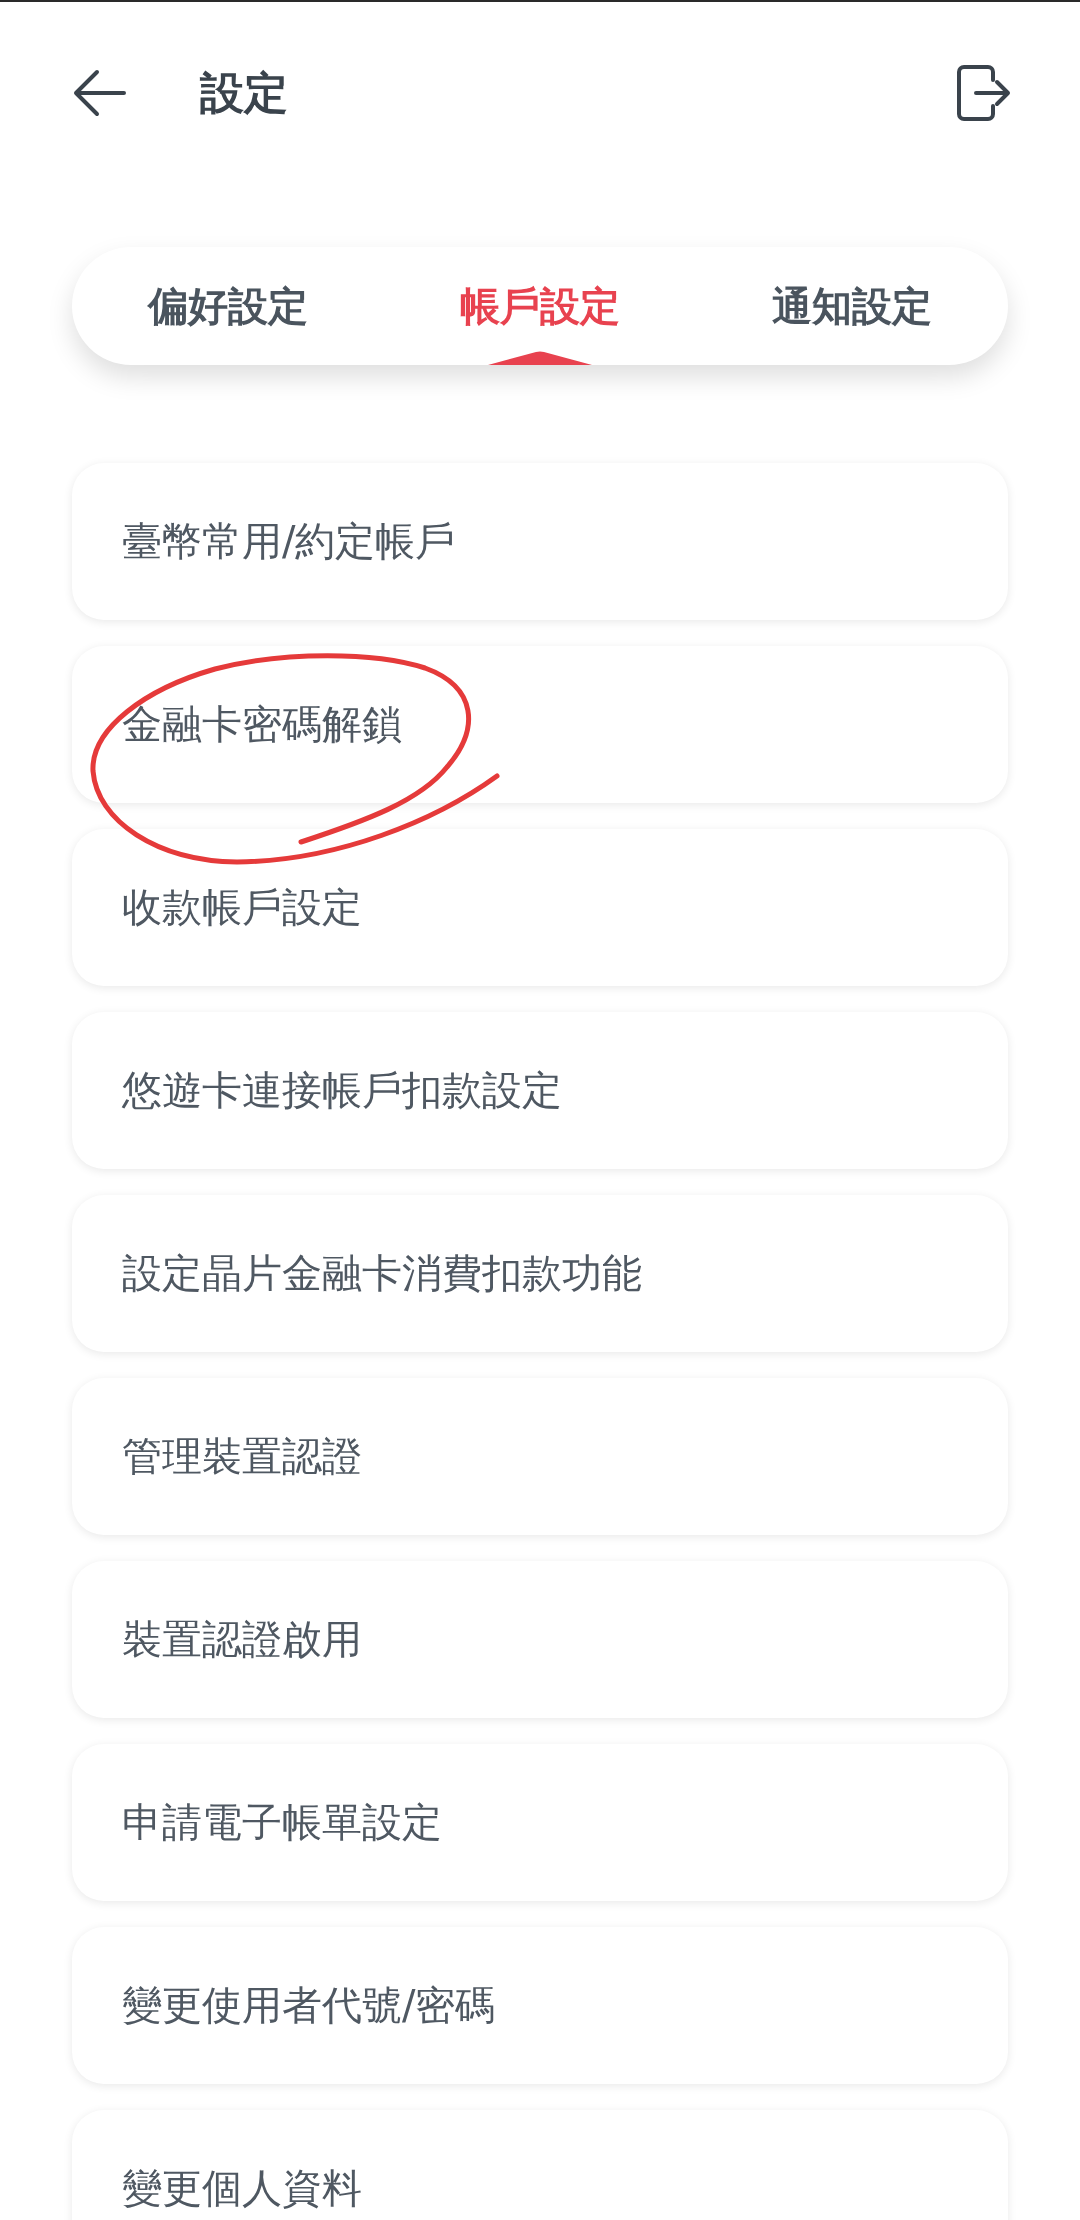  Describe the element at coordinates (228, 306) in the screenshot. I see `tab: 偏好設定` at that location.